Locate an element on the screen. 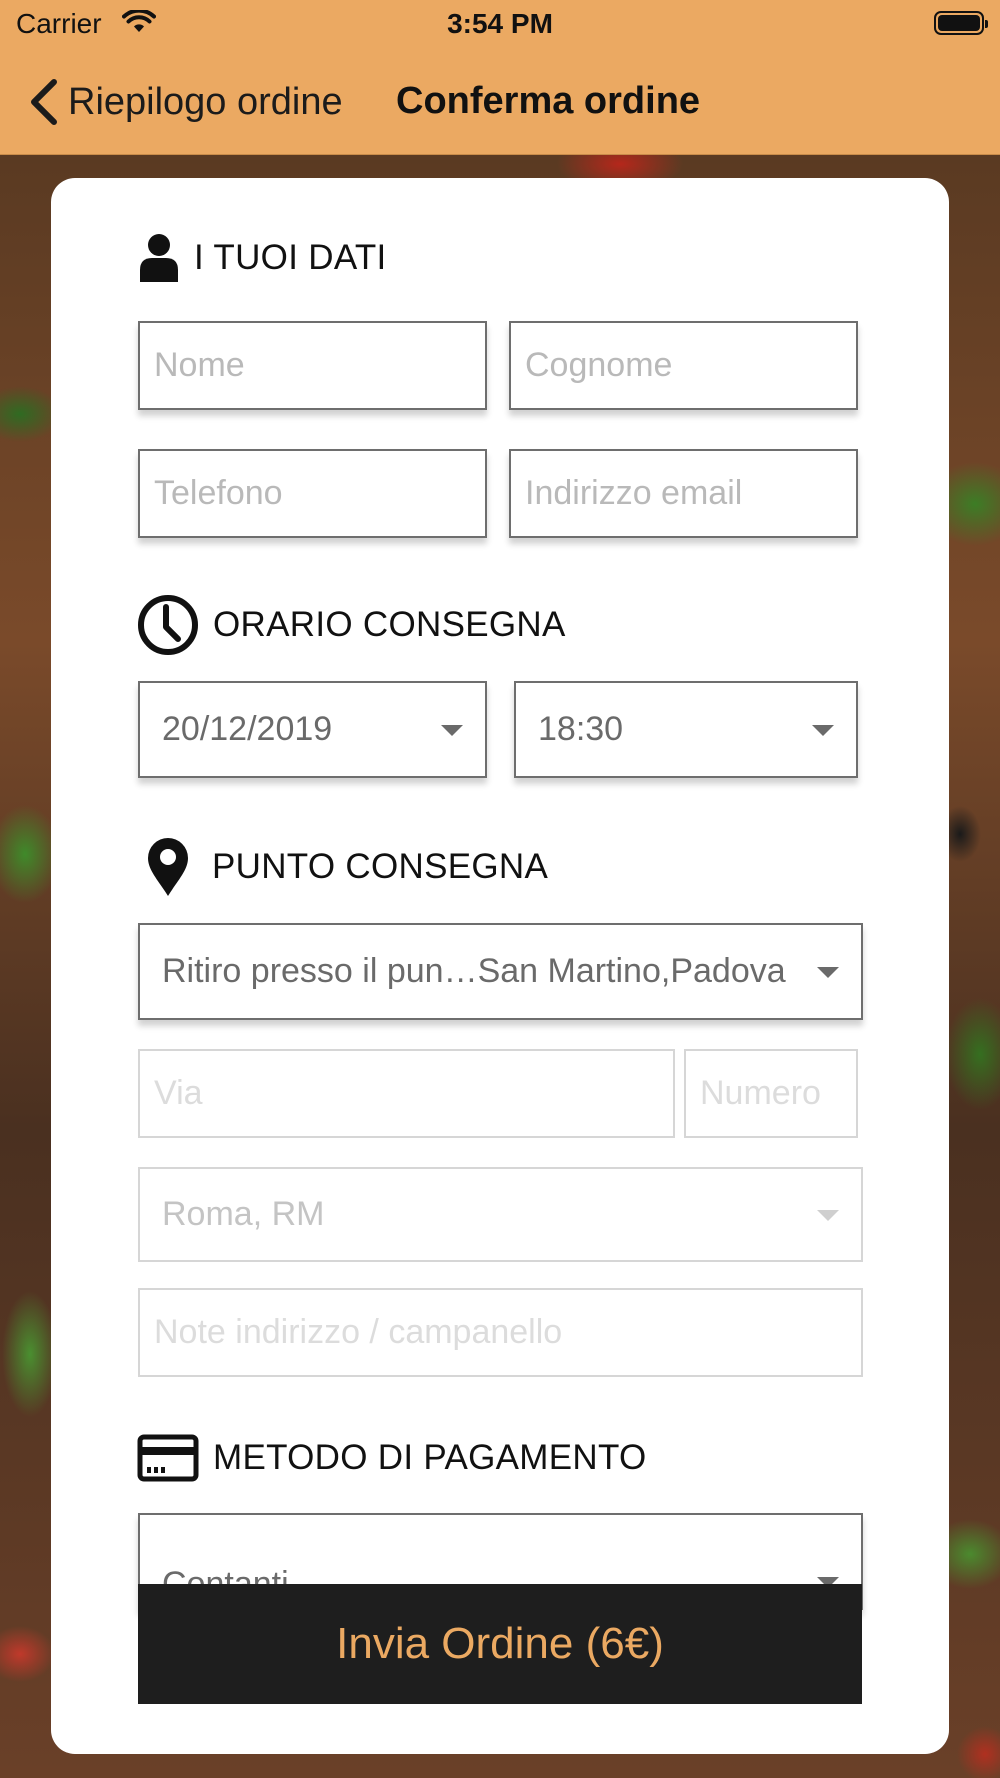  section-time-title: ORARIO CONSEGNA is located at coordinates (389, 624).